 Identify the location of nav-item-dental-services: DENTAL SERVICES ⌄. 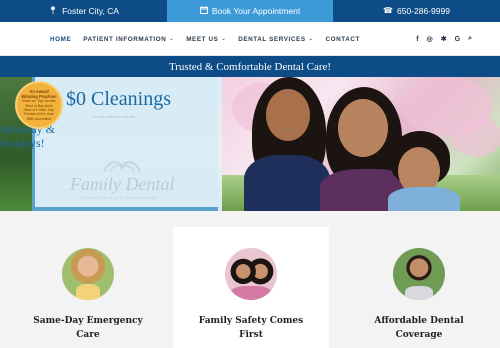
(275, 39).